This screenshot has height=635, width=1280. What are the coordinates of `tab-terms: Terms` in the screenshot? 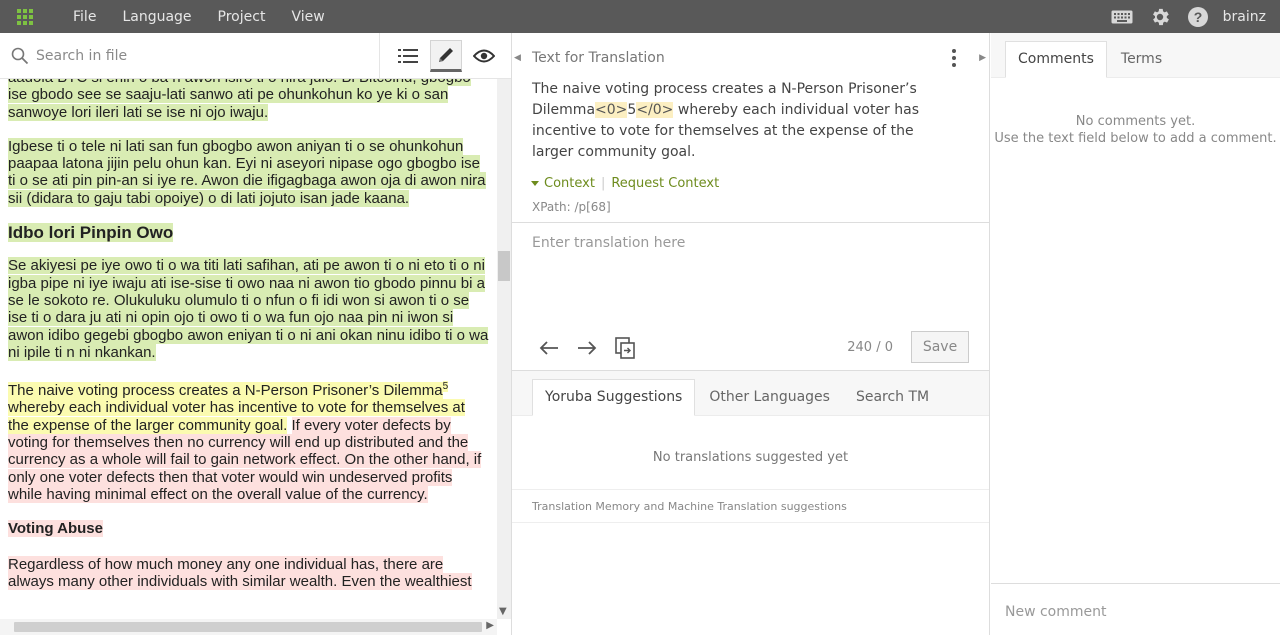 It's located at (1141, 59).